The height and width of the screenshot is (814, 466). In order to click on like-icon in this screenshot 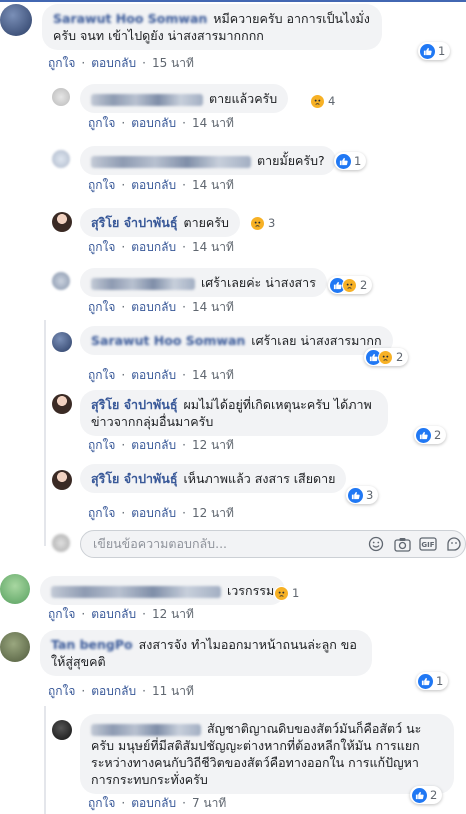, I will do `click(425, 681)`.